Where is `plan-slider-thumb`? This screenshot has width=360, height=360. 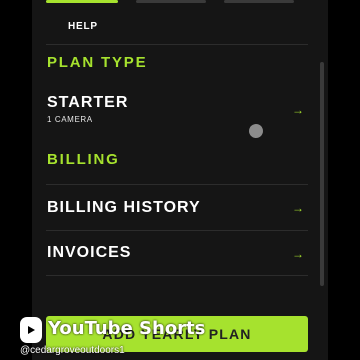
plan-slider-thumb is located at coordinates (256, 131).